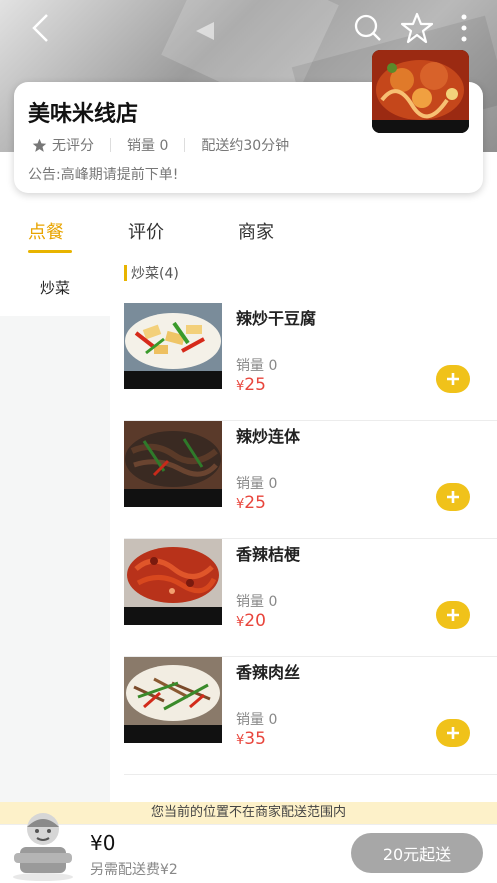 The height and width of the screenshot is (883, 497). I want to click on store-rating: 无评分, so click(63, 145).